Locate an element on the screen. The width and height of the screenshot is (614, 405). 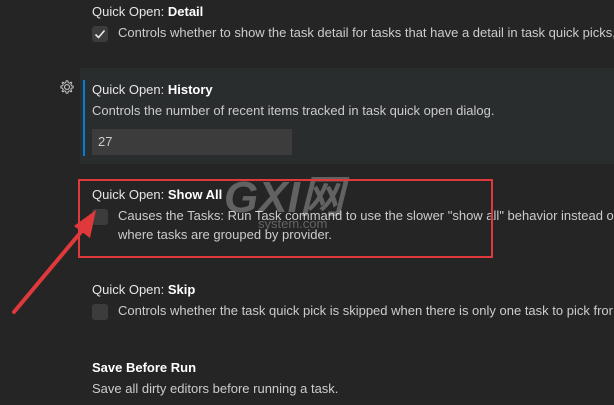
setting-title-history: Quick Open: History is located at coordinates (152, 89).